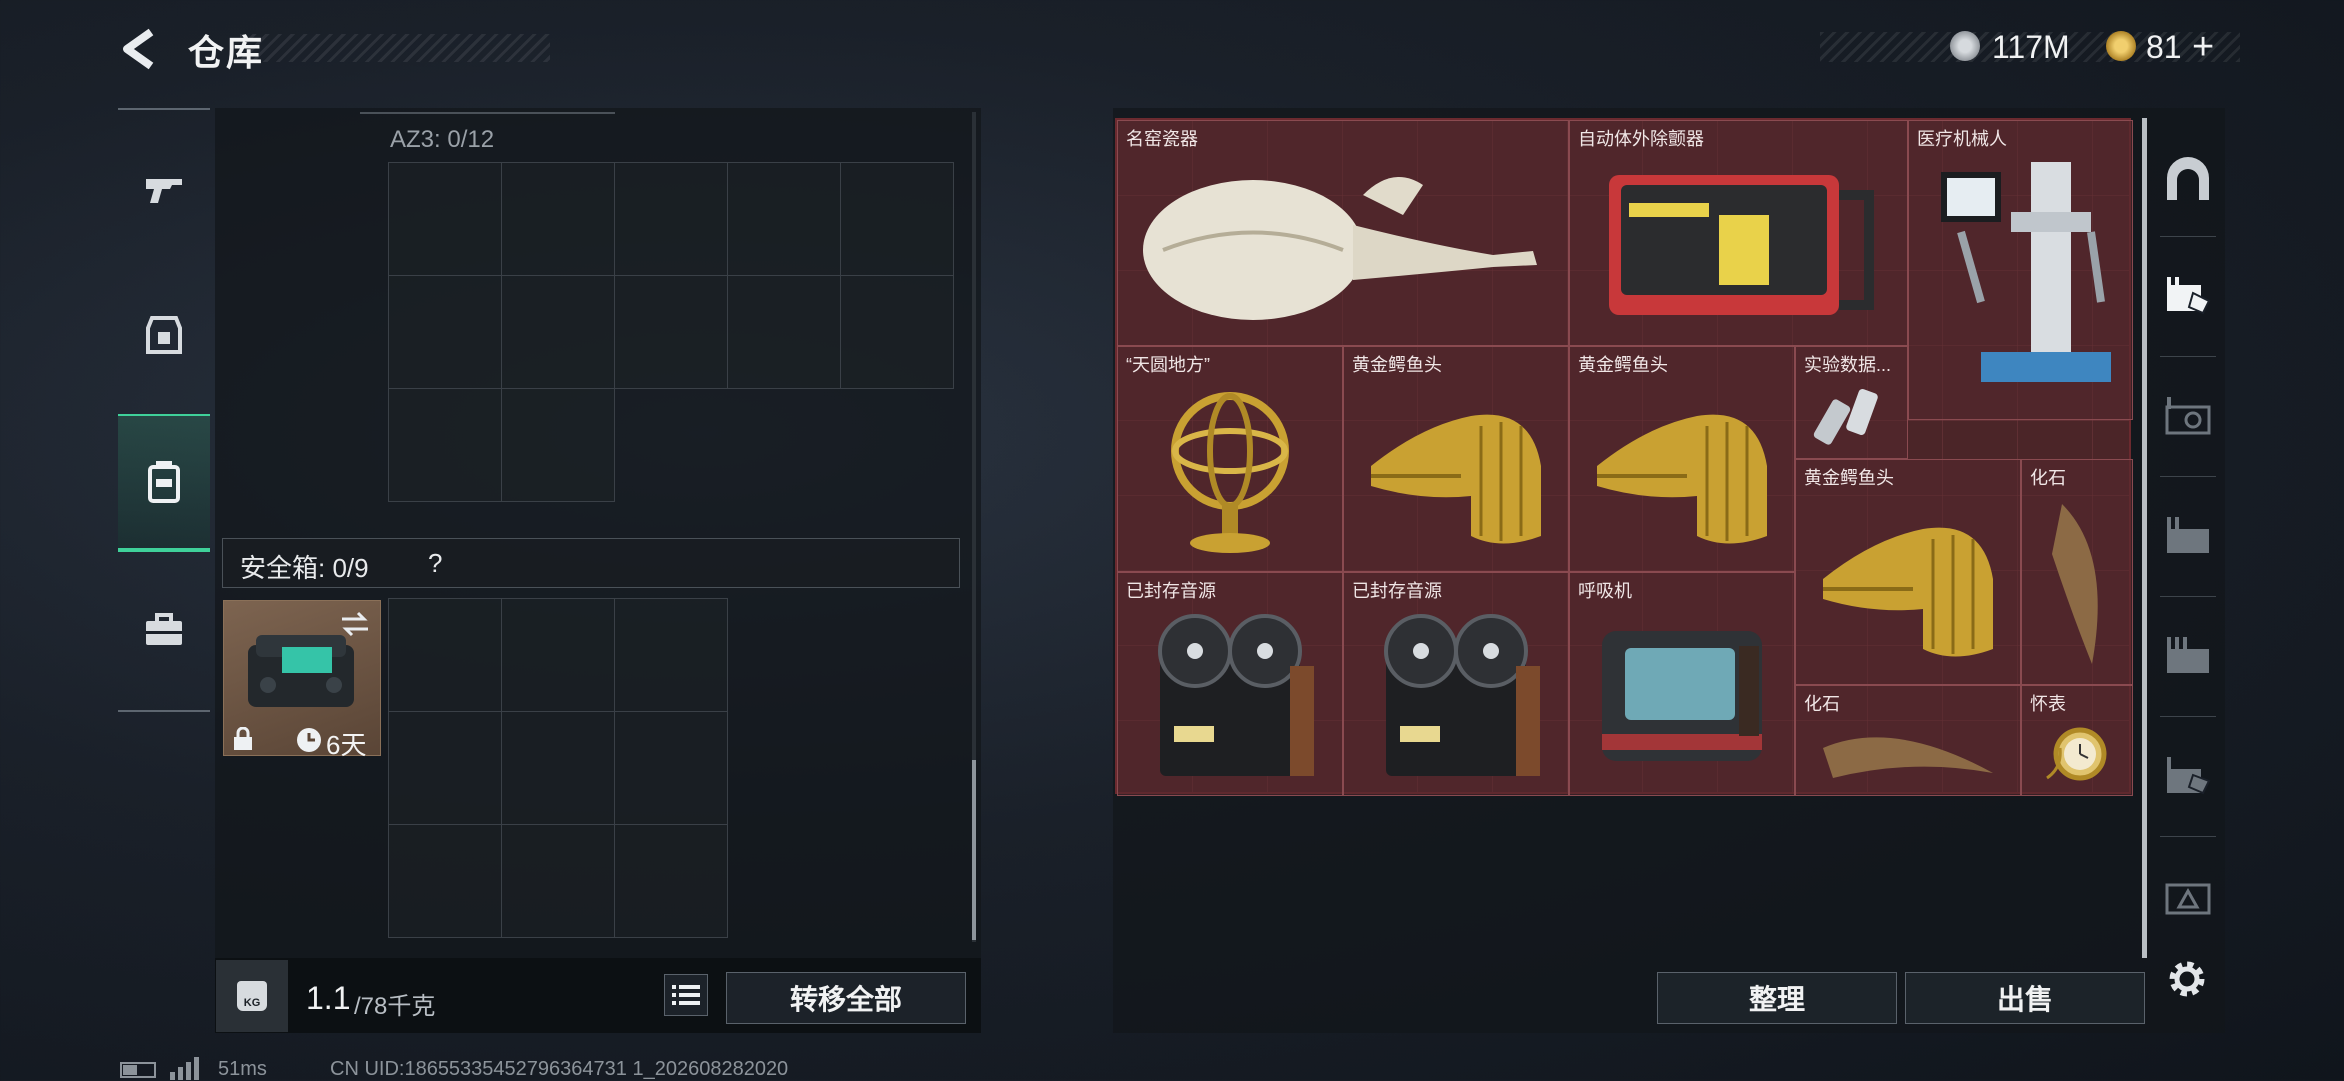 This screenshot has width=2344, height=1081. What do you see at coordinates (2188, 295) in the screenshot?
I see `category-collectibles` at bounding box center [2188, 295].